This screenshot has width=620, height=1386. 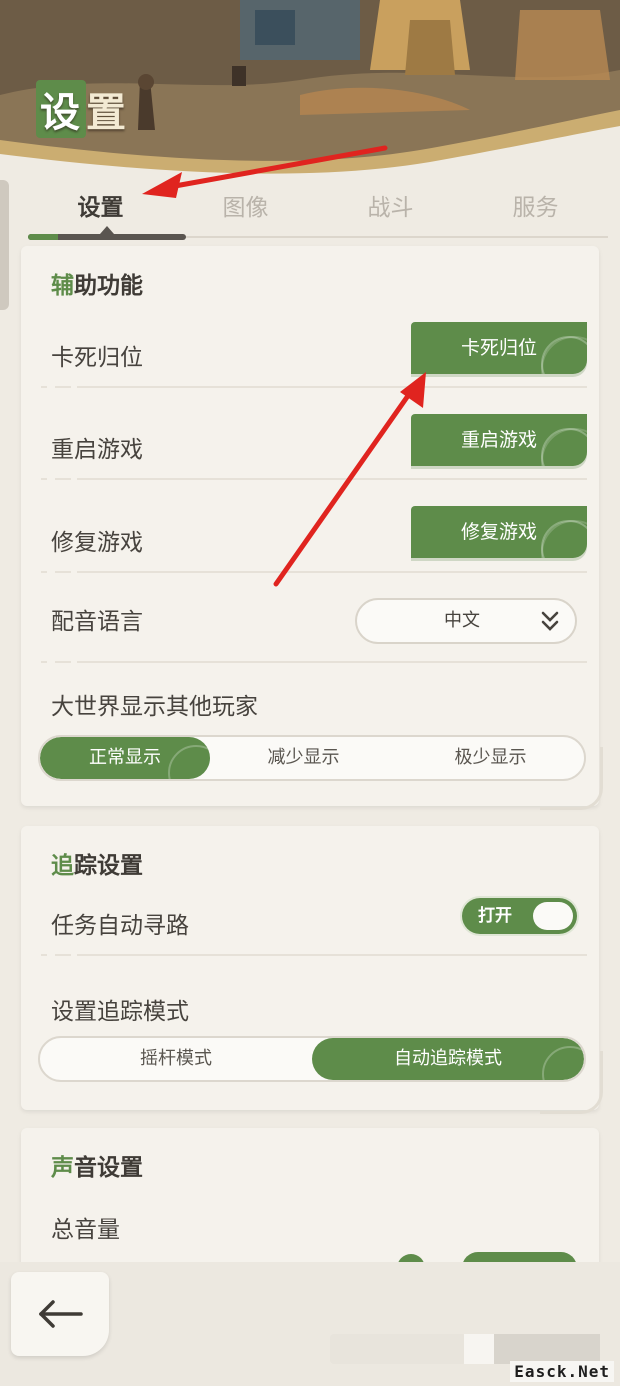 I want to click on restart-game-button: 重启游戏, so click(x=499, y=440).